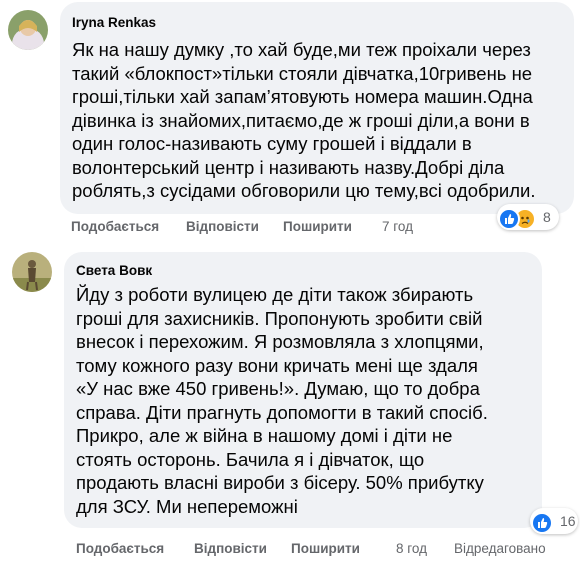  Describe the element at coordinates (187, 506) in the screenshot. I see `text-line: для ЗСУ. Ми непереможні` at that location.